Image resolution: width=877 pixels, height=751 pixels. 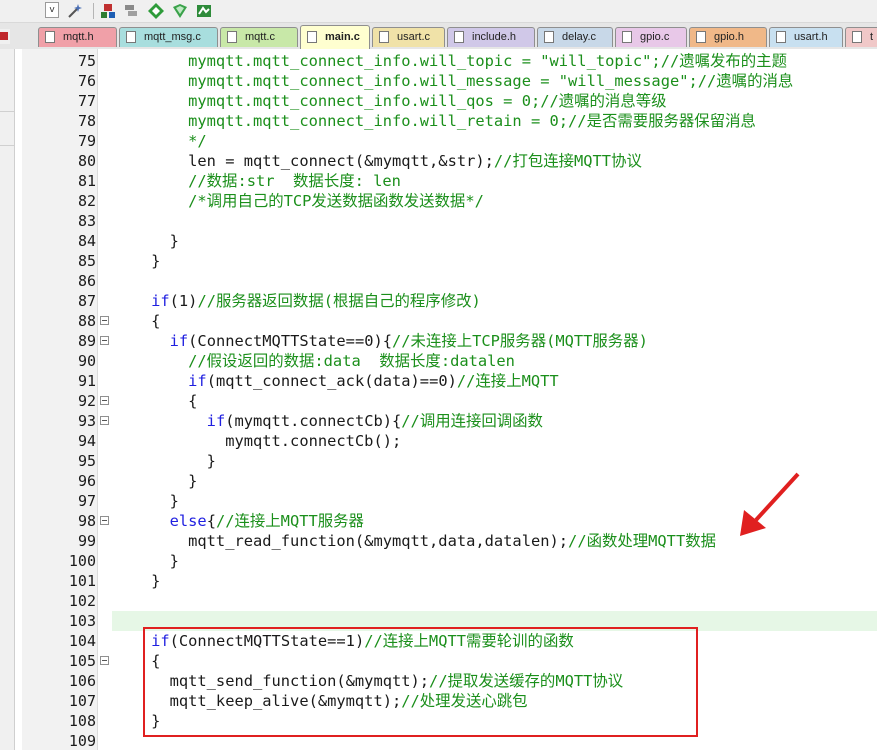 I want to click on line-number: 78, so click(x=86, y=121).